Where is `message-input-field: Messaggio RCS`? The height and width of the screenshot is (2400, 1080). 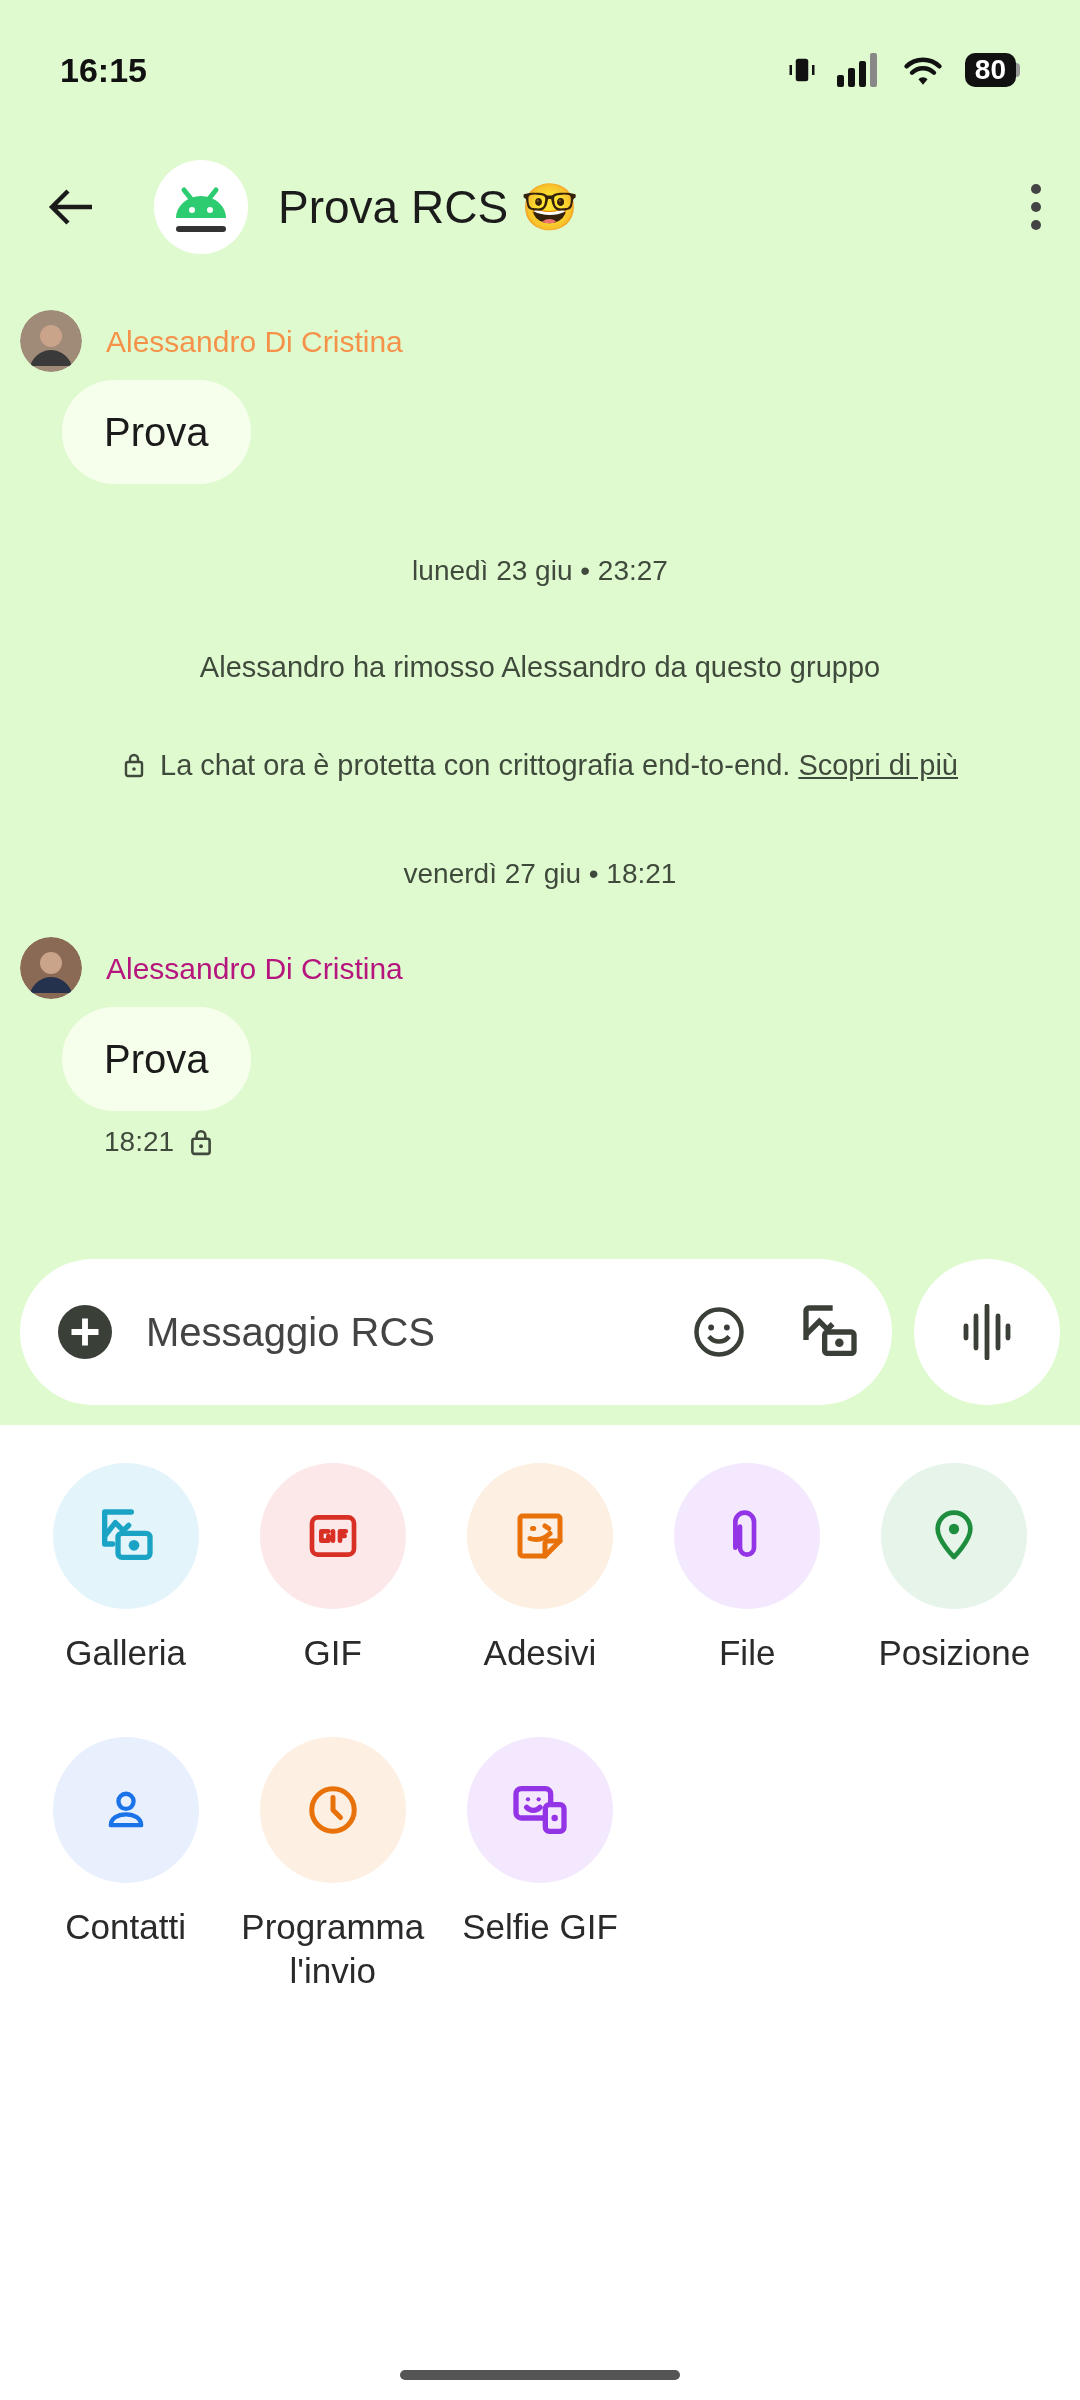
message-input-field: Messaggio RCS is located at coordinates (419, 1332).